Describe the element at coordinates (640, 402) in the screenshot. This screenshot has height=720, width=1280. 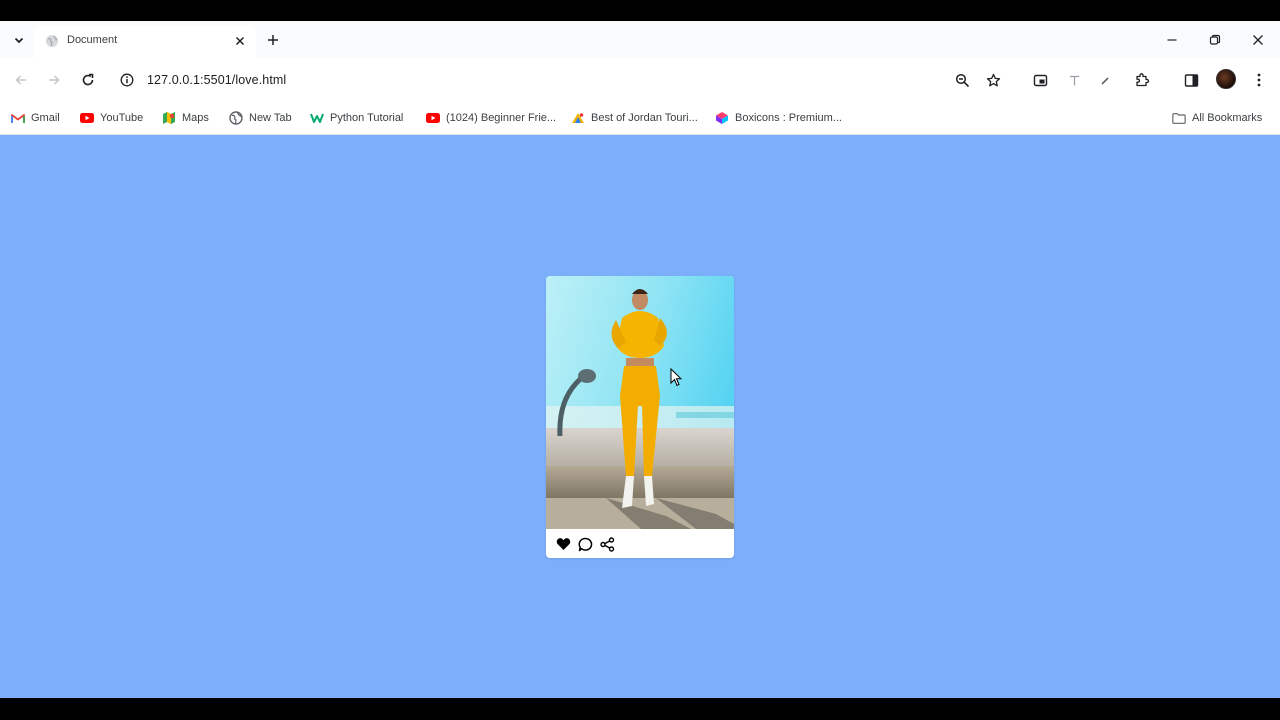
I see `post-photo` at that location.